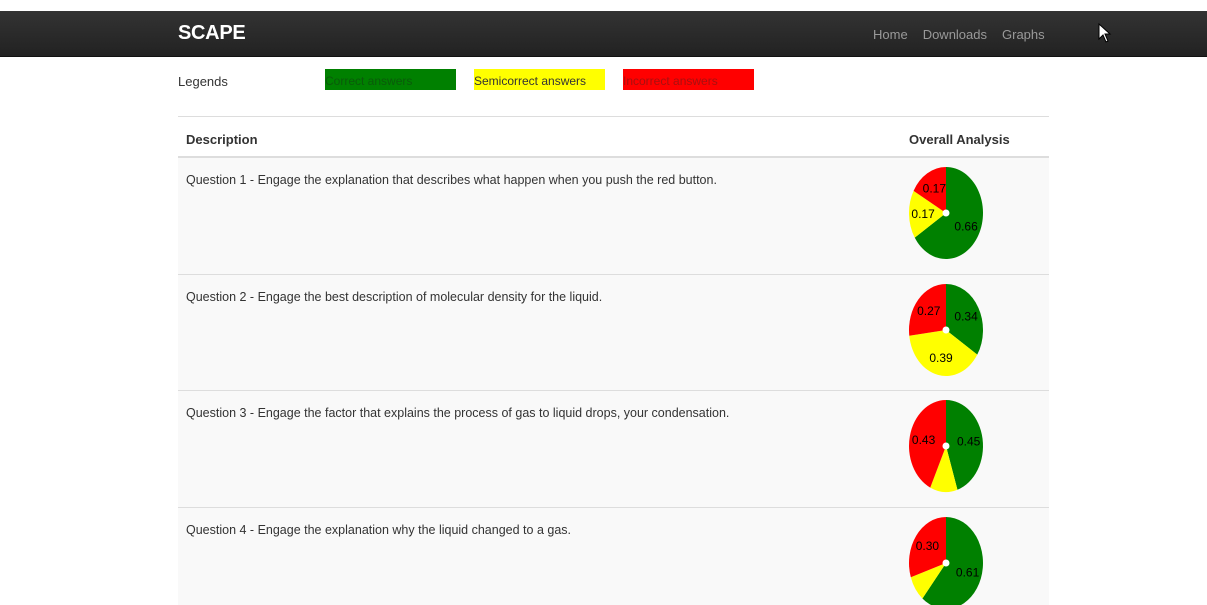  Describe the element at coordinates (924, 440) in the screenshot. I see `pie-label-incorrect: 0.43` at that location.